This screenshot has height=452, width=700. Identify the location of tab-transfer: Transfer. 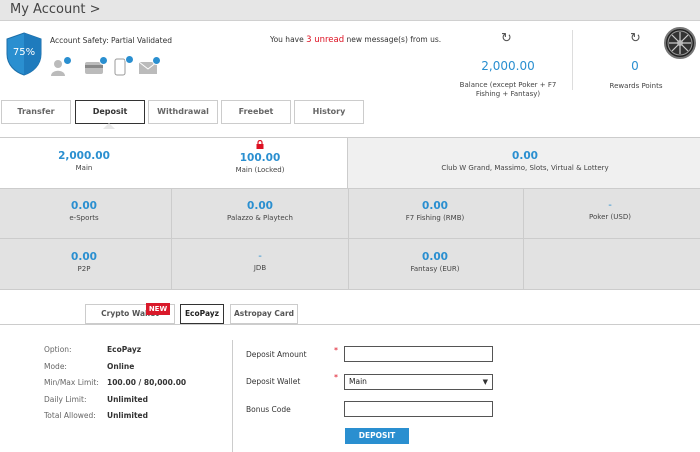
(36, 112).